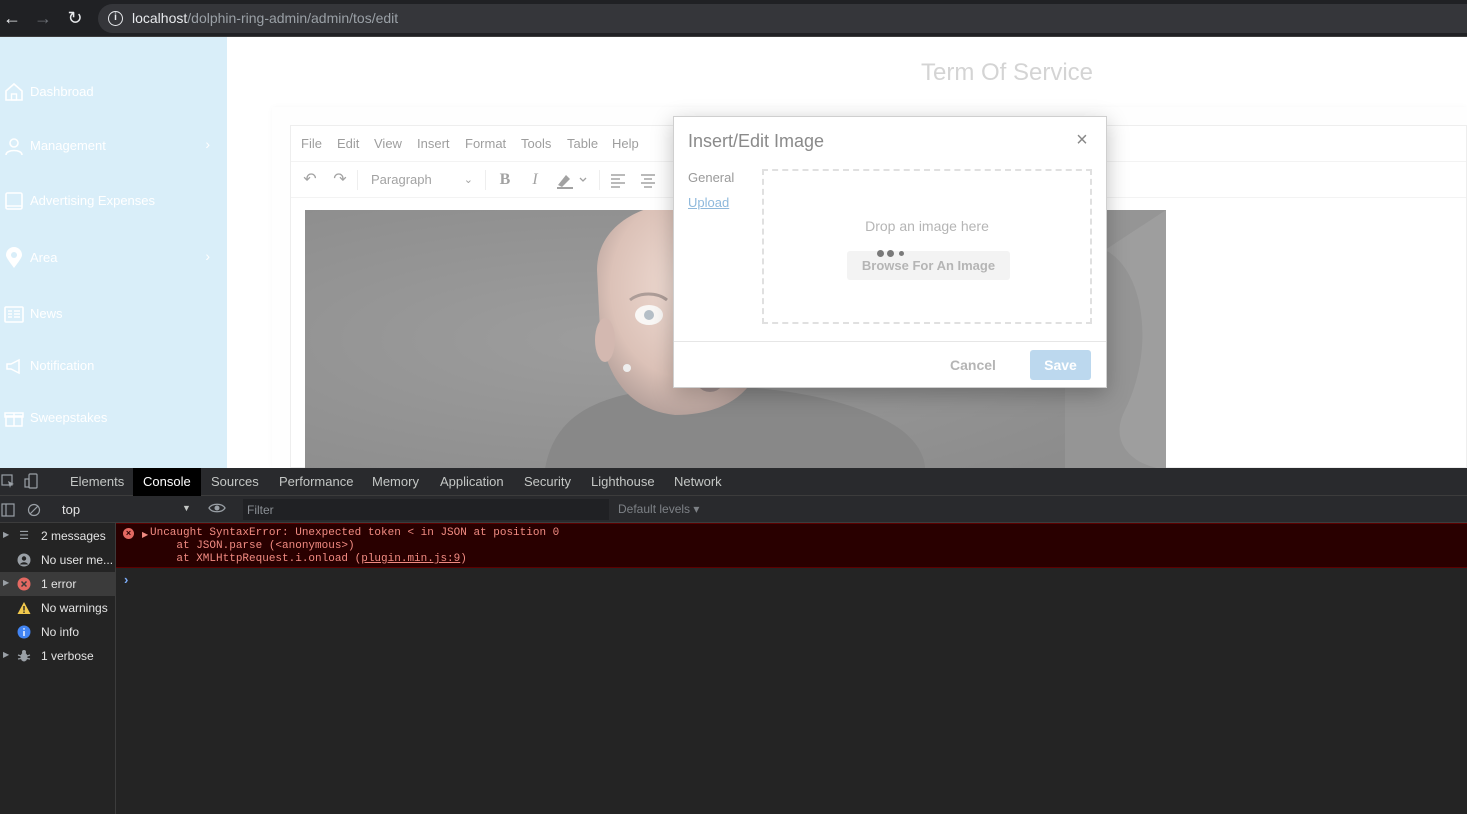 The width and height of the screenshot is (1467, 814). Describe the element at coordinates (73, 536) in the screenshot. I see `sidebar-row-label: 2 messages` at that location.